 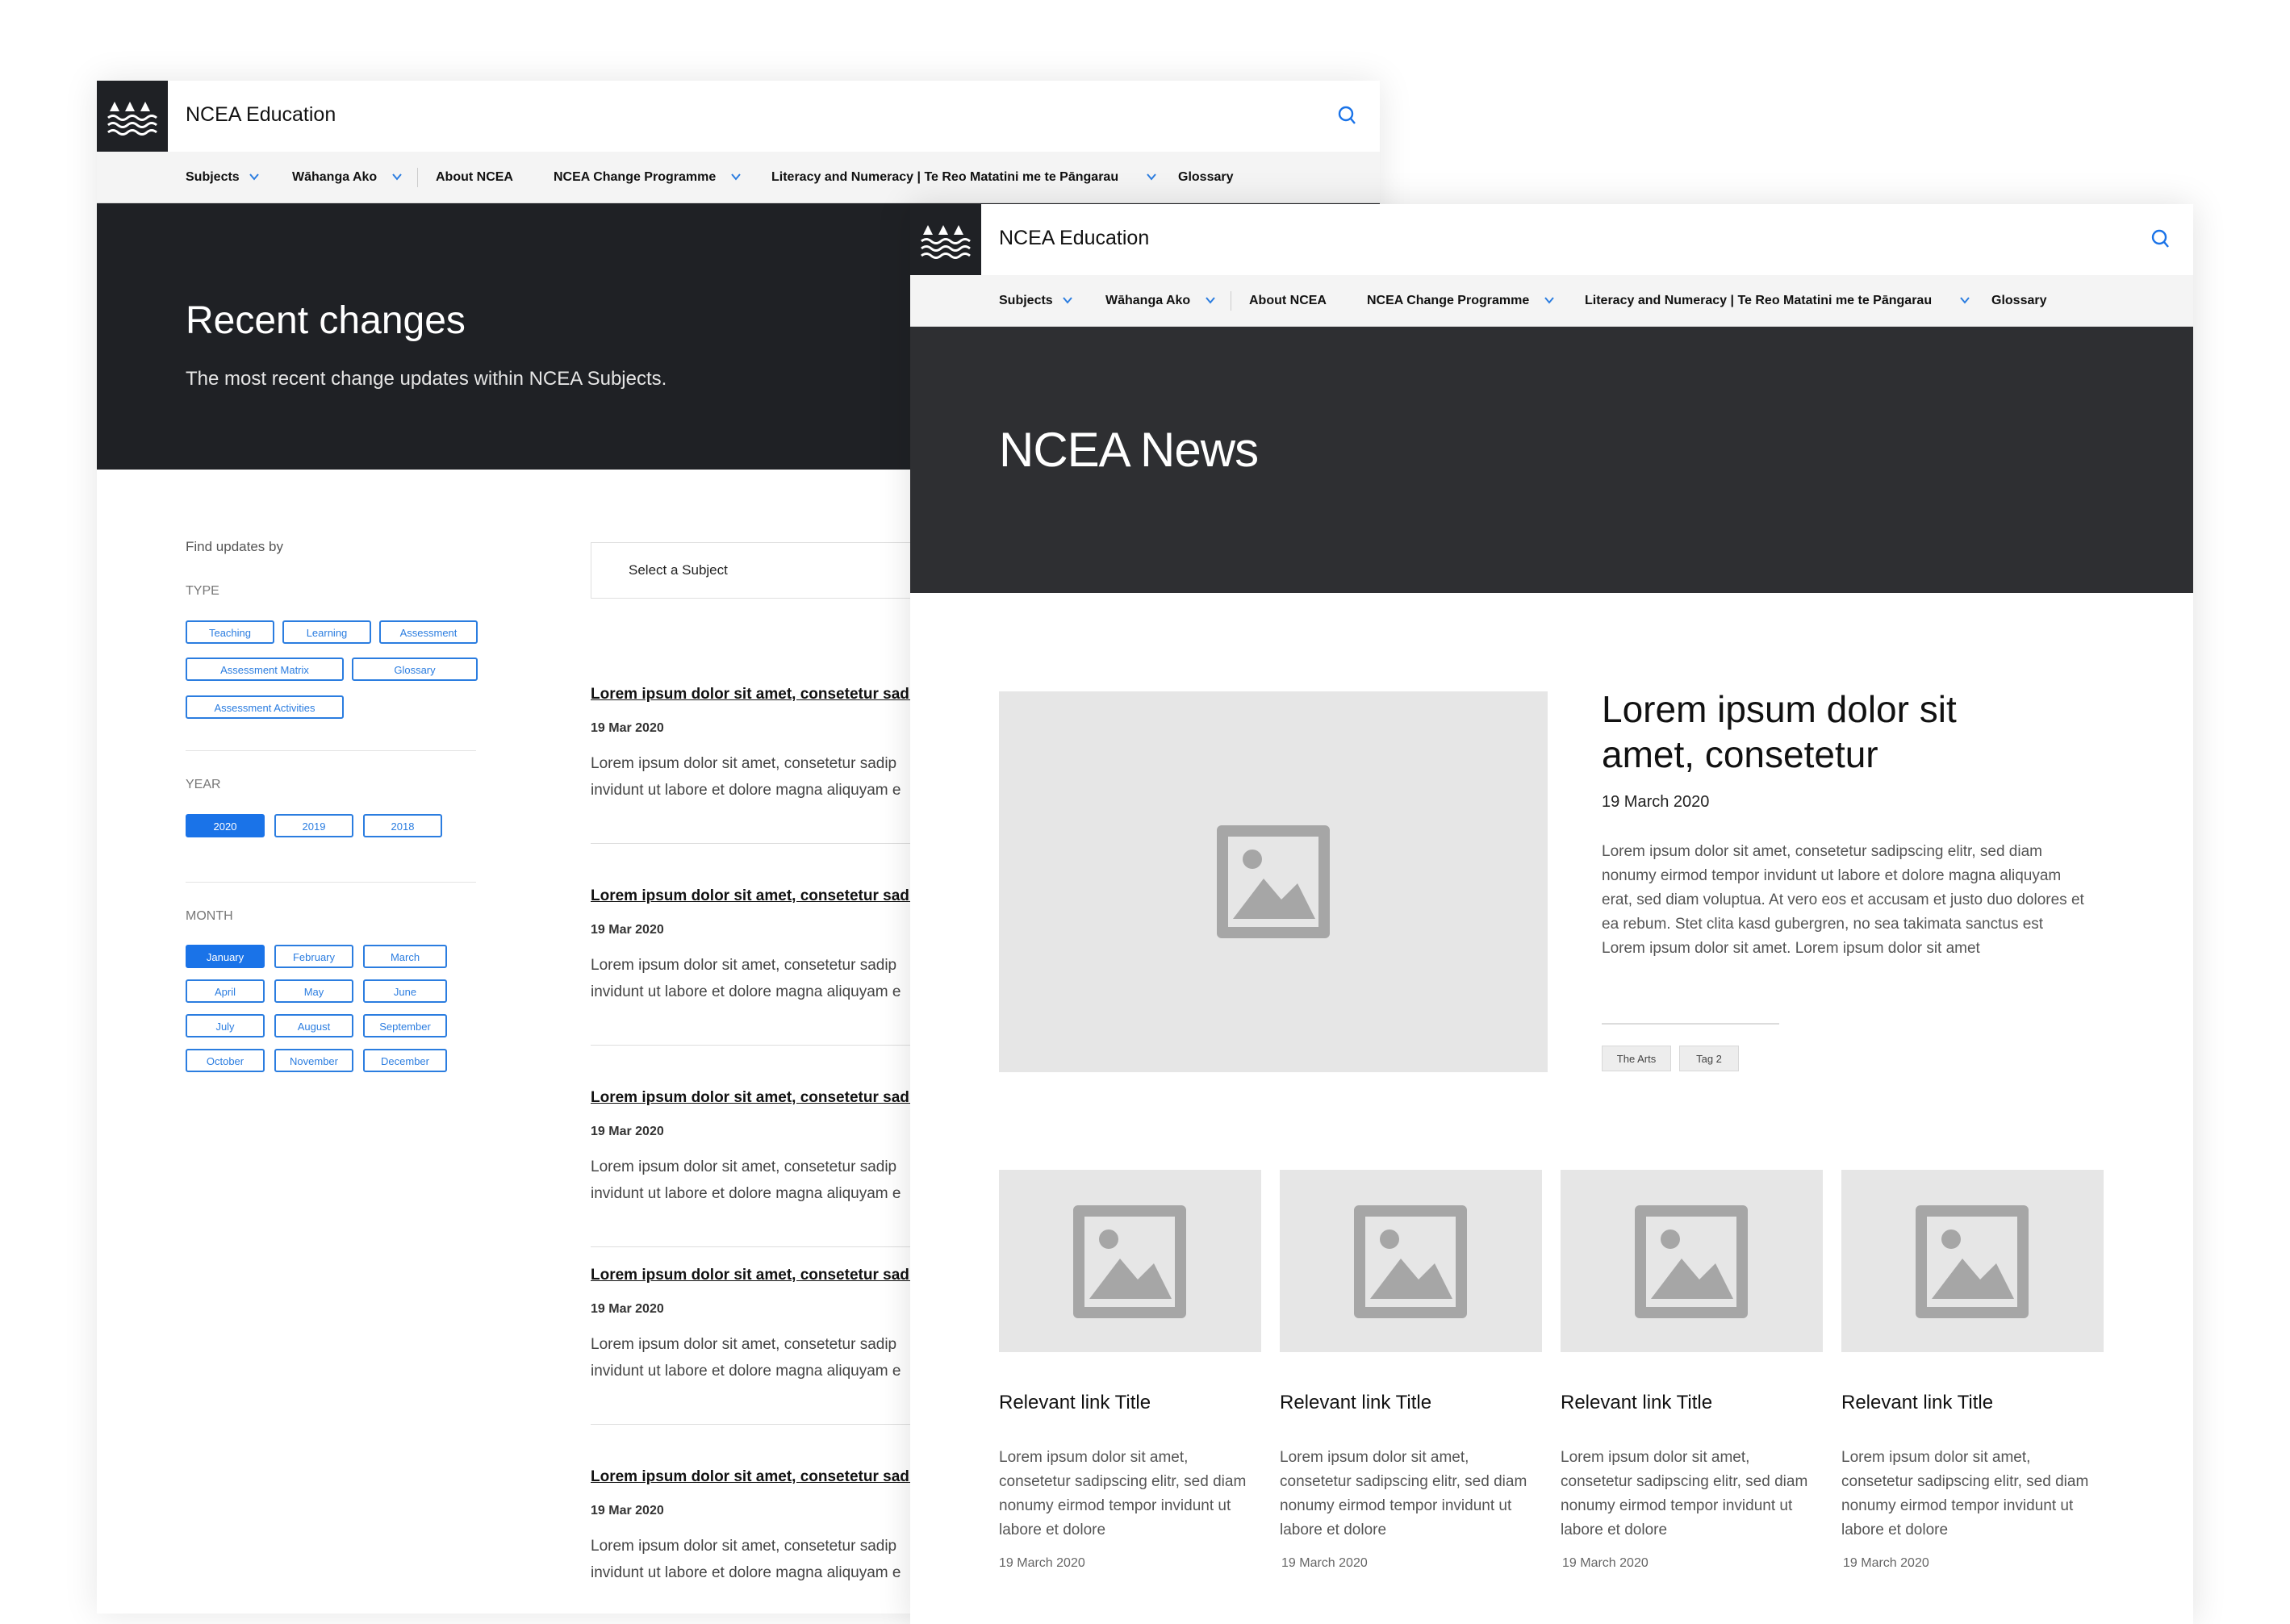 I want to click on type-chip-assessment: Assessment, so click(x=428, y=632).